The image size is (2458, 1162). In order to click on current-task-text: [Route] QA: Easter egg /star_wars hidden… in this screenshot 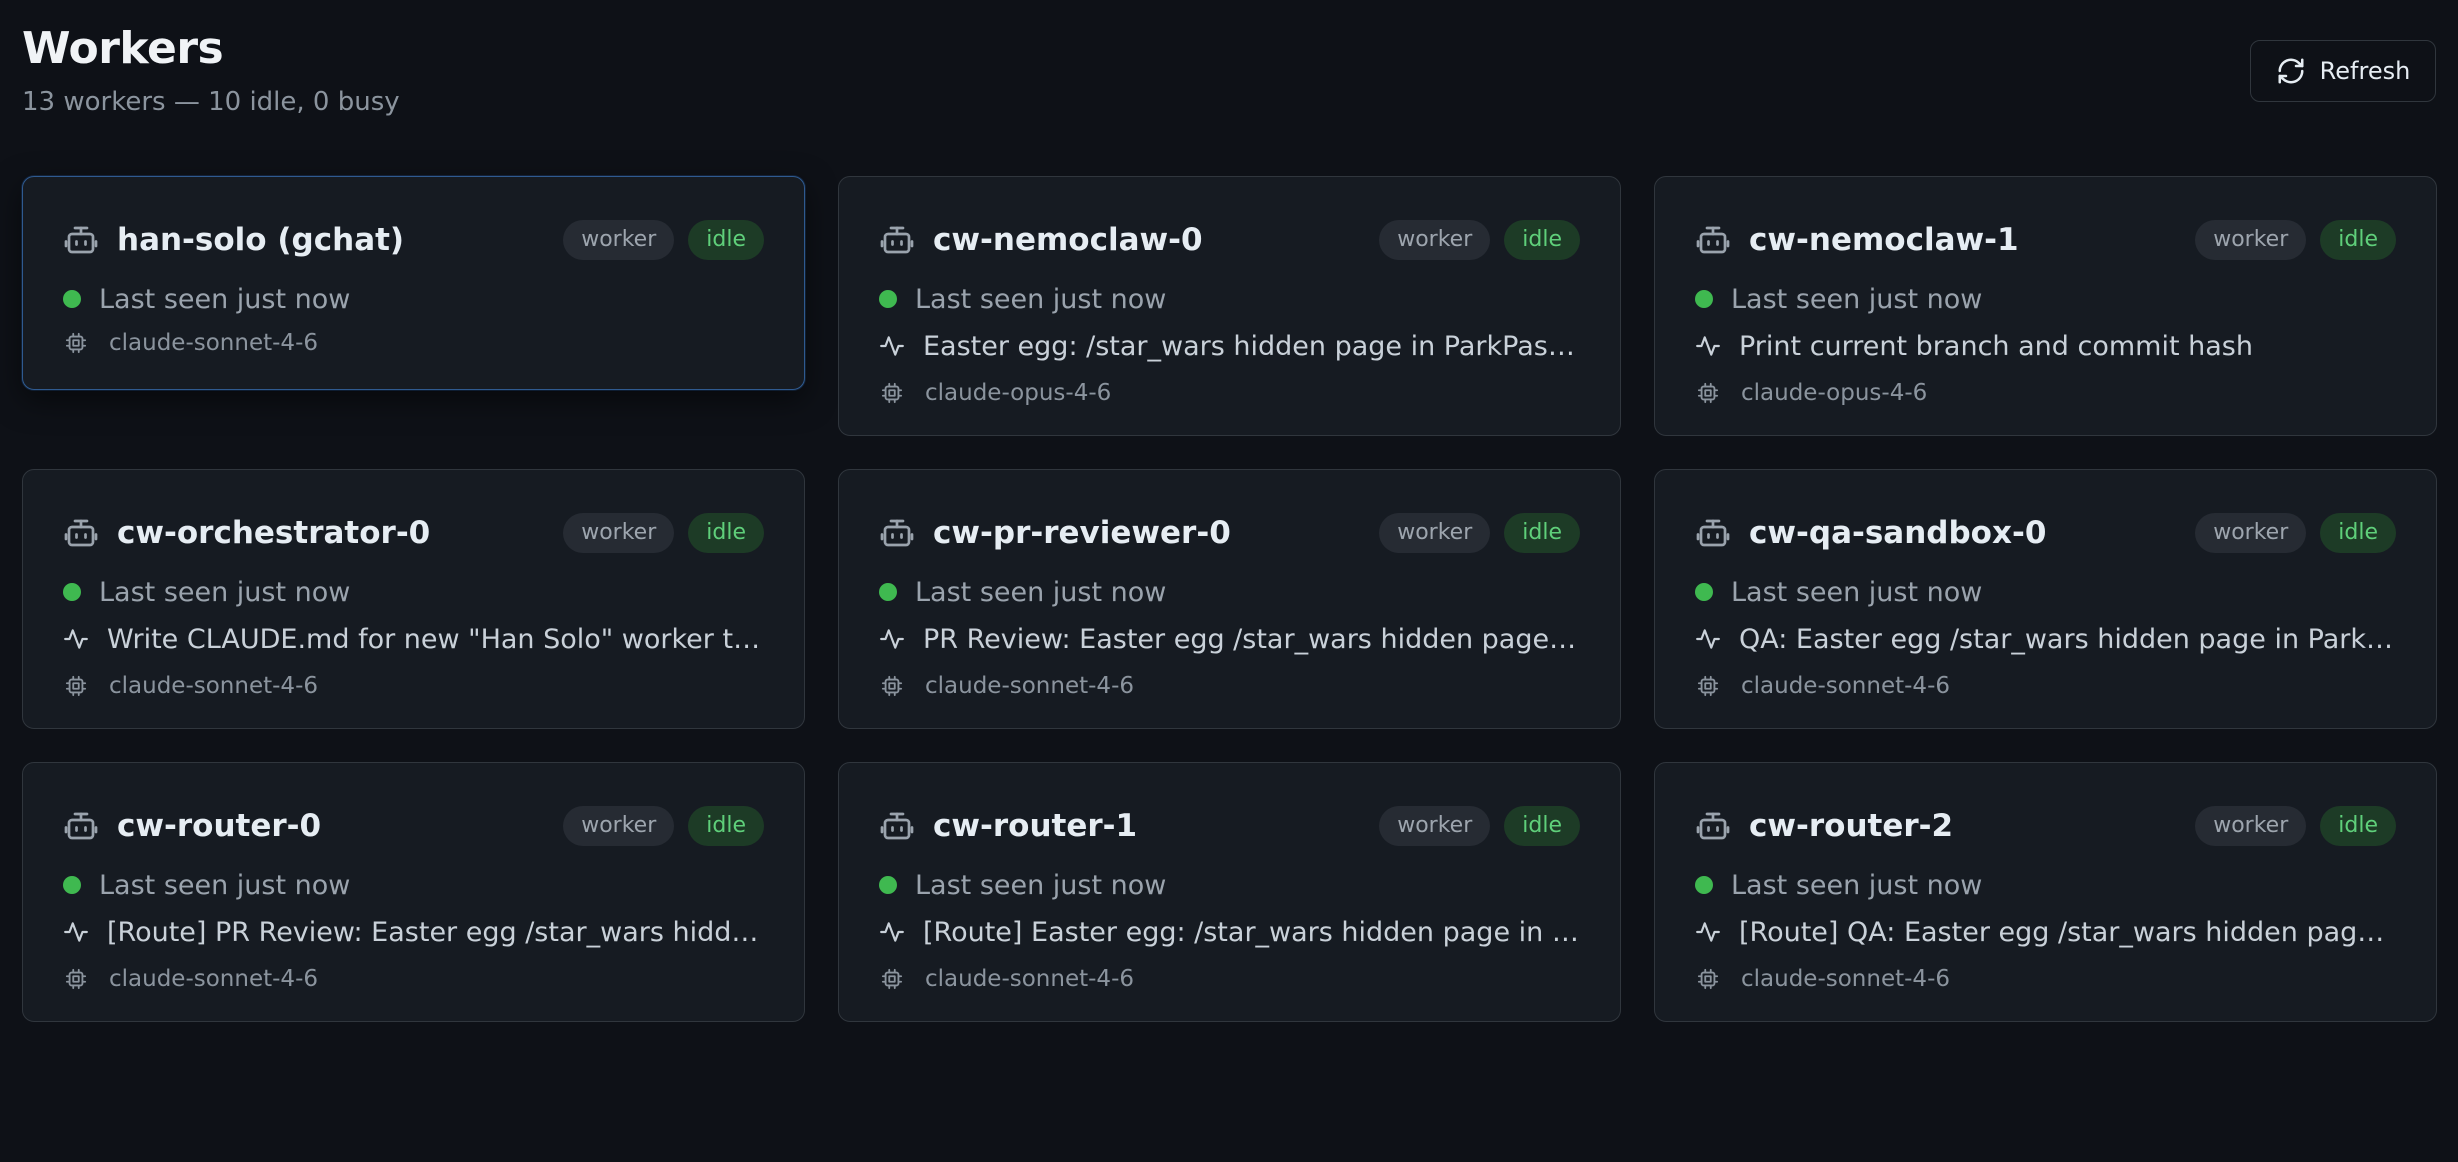, I will do `click(2067, 932)`.